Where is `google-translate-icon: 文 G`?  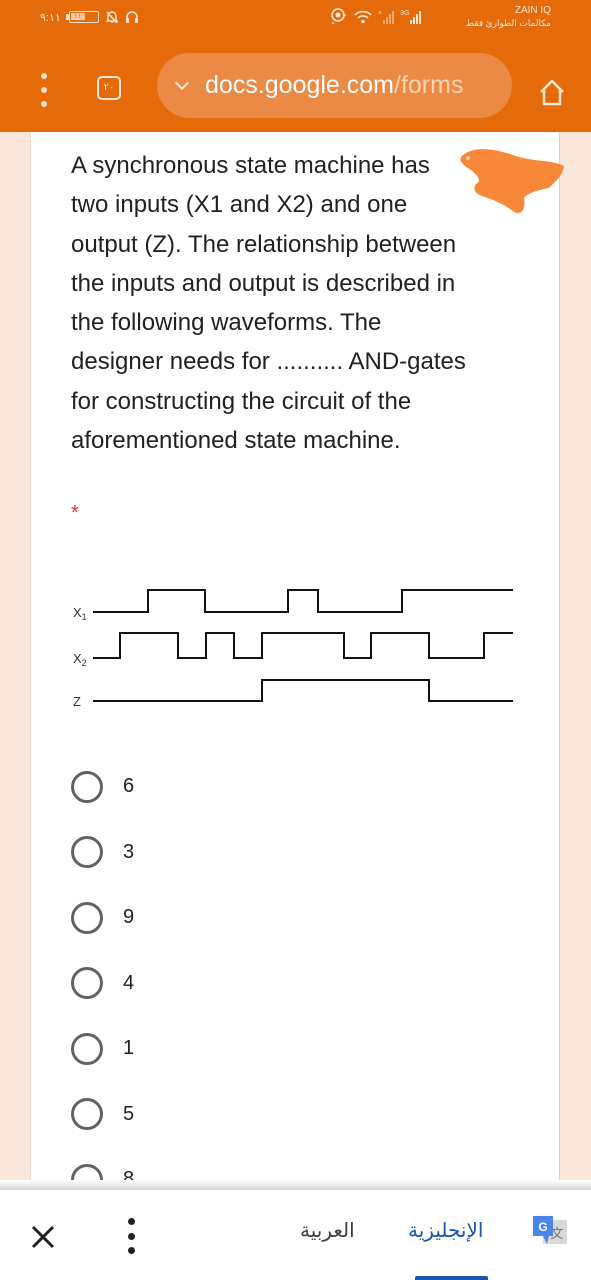 google-translate-icon: 文 G is located at coordinates (550, 1231).